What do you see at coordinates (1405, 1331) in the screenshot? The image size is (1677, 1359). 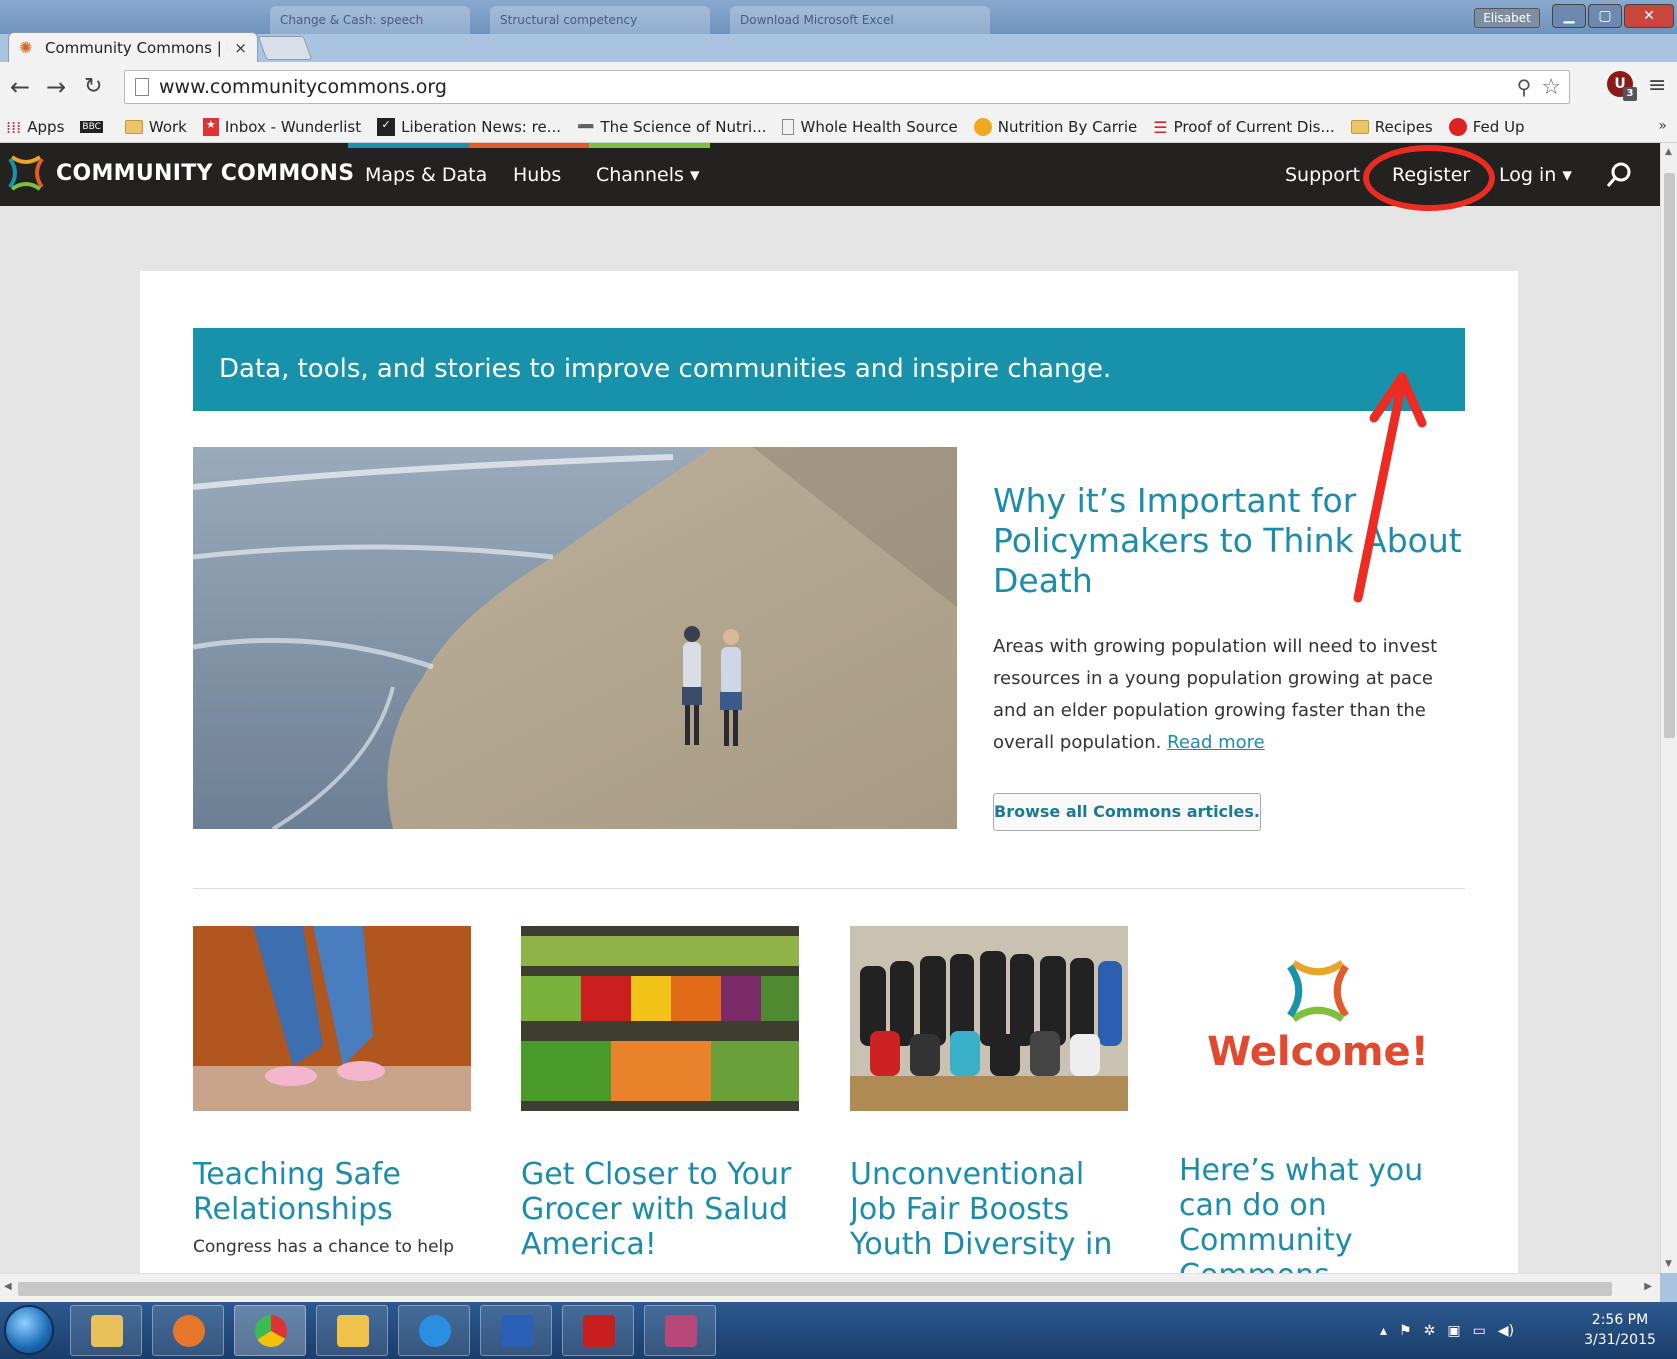 I see `flag-icon: ⚑` at bounding box center [1405, 1331].